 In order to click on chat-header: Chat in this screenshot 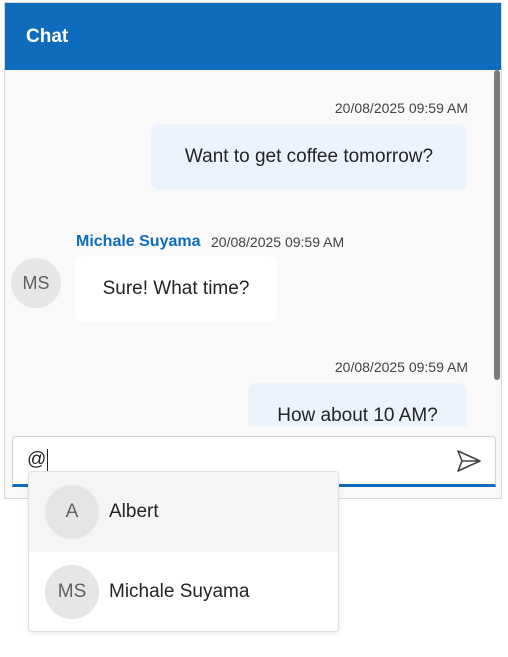, I will do `click(253, 36)`.